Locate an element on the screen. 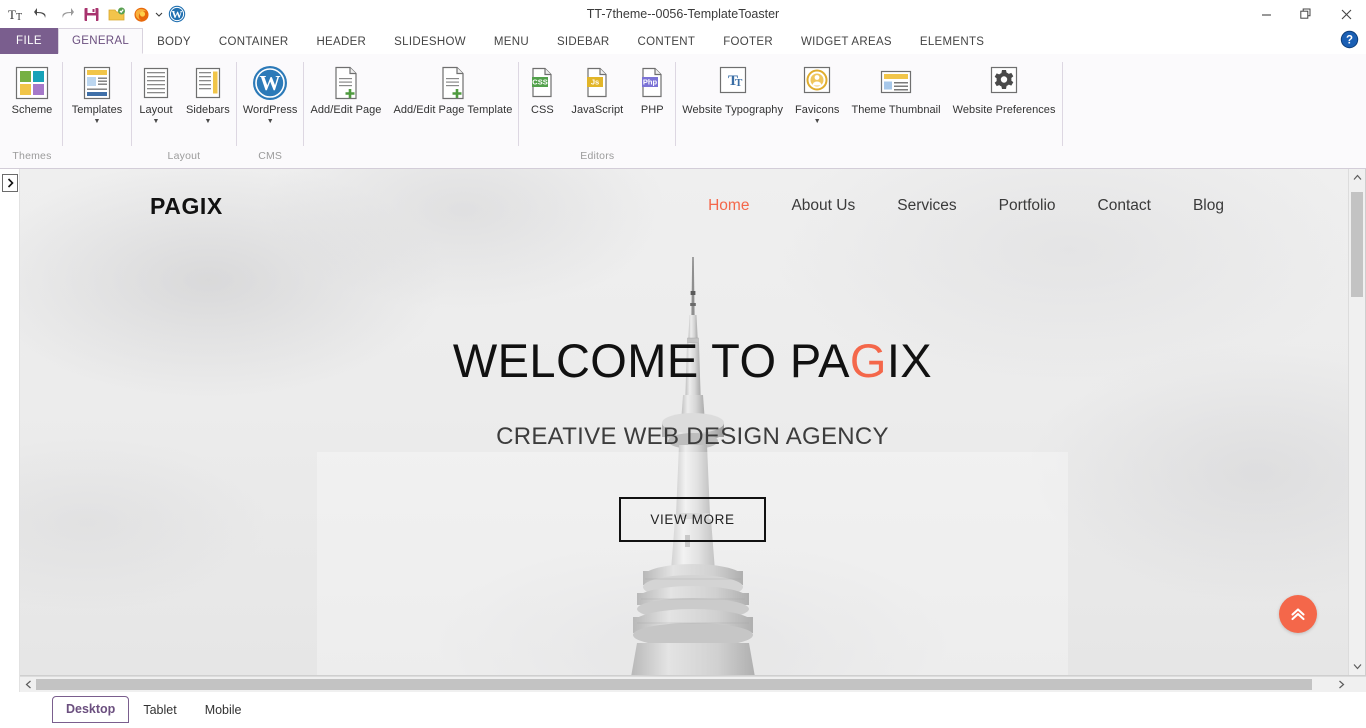 This screenshot has width=1366, height=728. javascript-editor-button: Js JavaScript is located at coordinates (597, 89).